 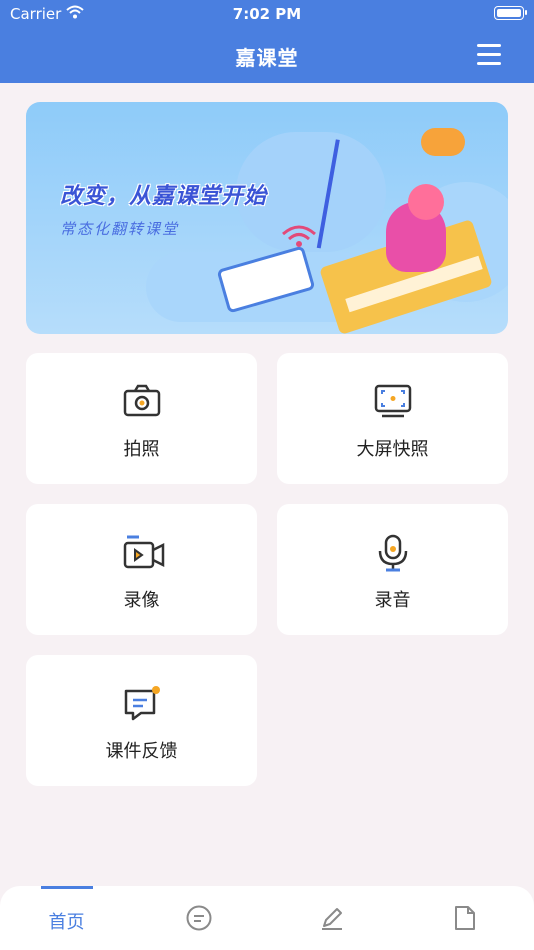 What do you see at coordinates (141, 449) in the screenshot?
I see `tile-label: 拍照` at bounding box center [141, 449].